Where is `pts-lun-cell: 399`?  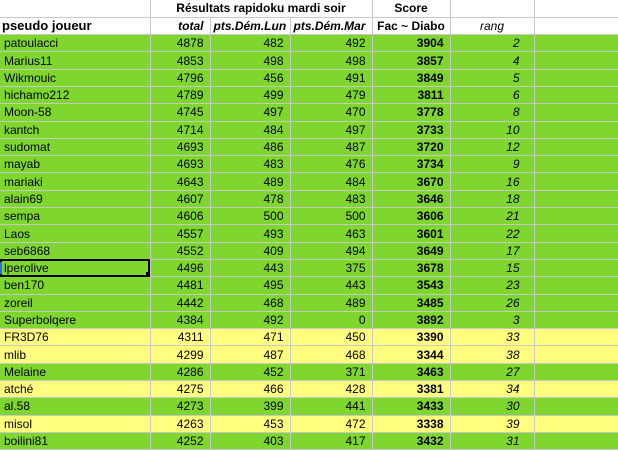
pts-lun-cell: 399 is located at coordinates (250, 406).